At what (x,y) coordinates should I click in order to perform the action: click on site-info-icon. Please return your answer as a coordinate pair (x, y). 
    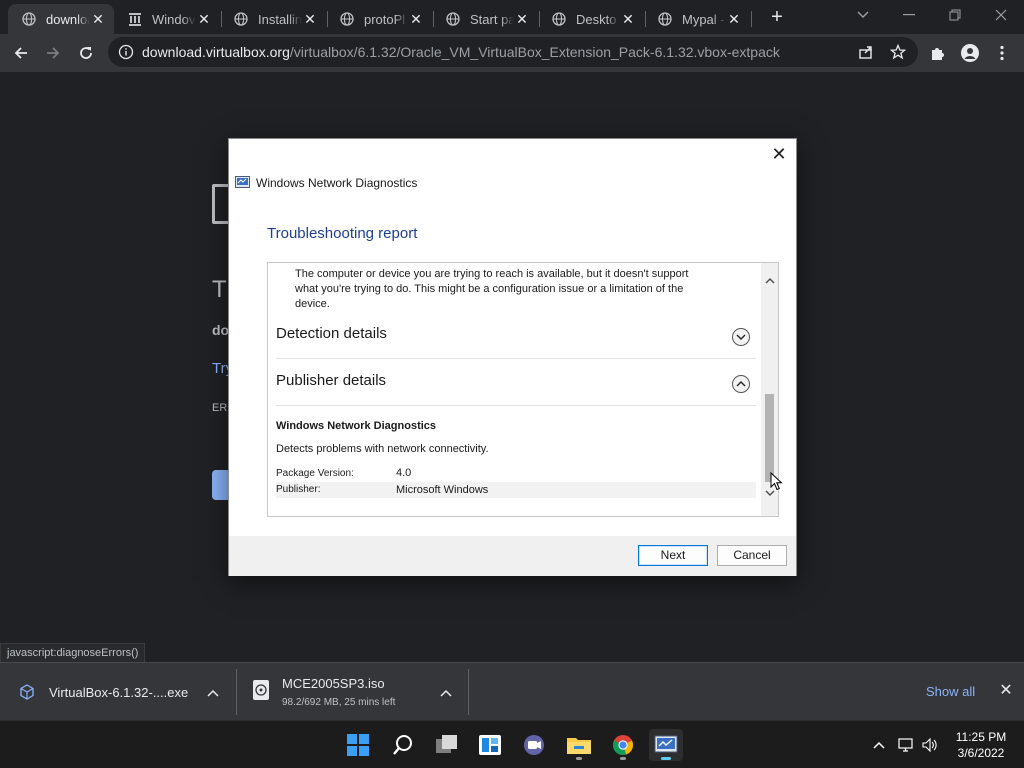
    Looking at the image, I should click on (126, 52).